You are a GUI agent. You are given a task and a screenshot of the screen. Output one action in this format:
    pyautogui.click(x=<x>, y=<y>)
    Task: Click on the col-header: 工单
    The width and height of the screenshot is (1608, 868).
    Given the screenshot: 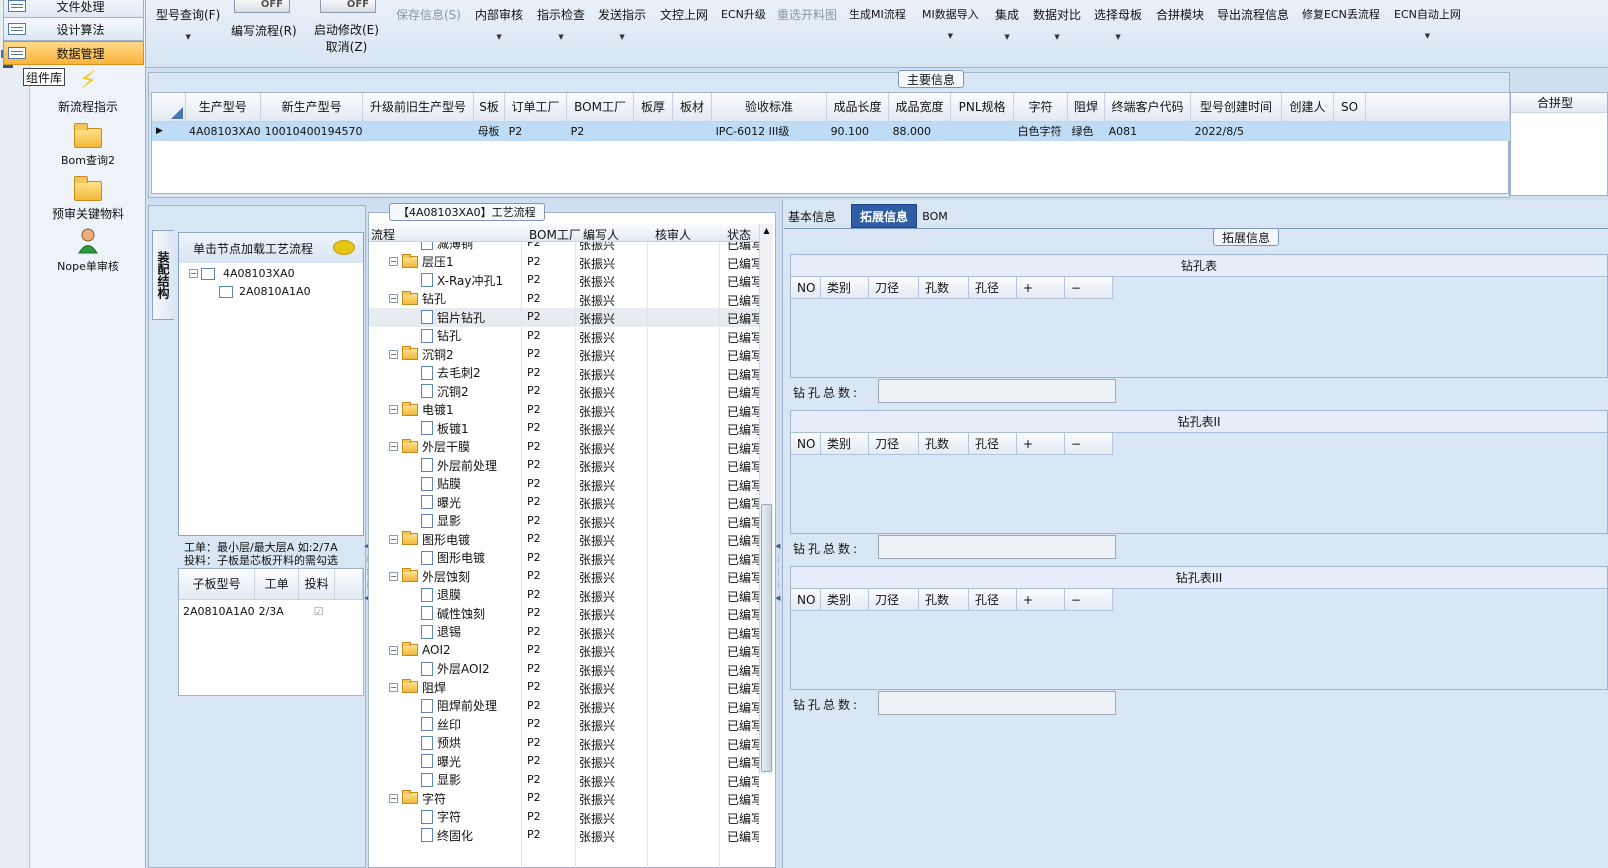 What is the action you would take?
    pyautogui.click(x=277, y=584)
    